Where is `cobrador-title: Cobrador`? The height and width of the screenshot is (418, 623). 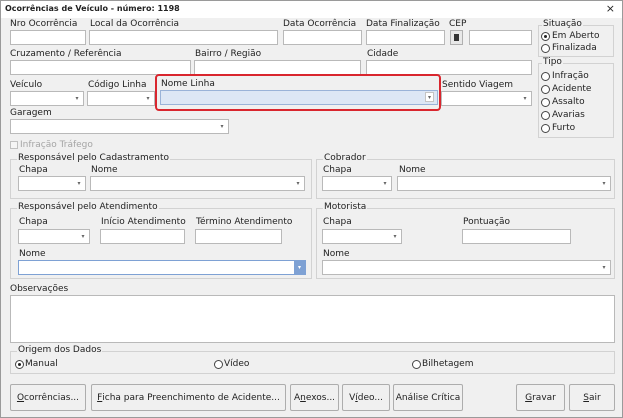 cobrador-title: Cobrador is located at coordinates (345, 158).